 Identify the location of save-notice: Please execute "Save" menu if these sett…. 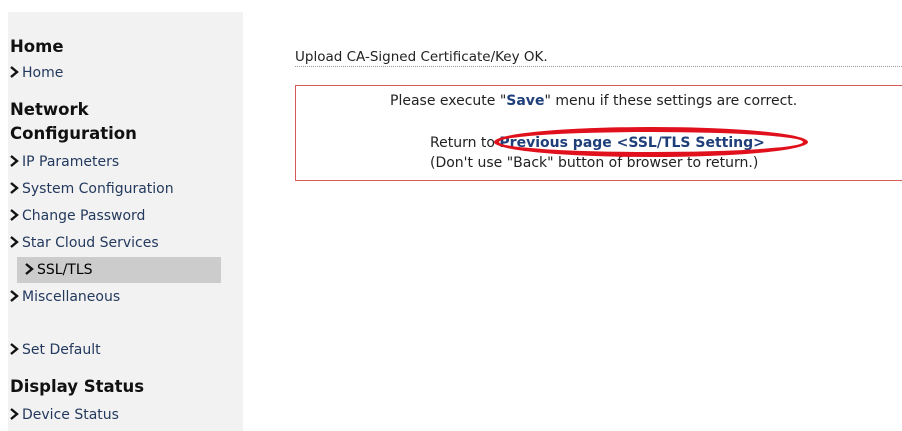
(593, 101).